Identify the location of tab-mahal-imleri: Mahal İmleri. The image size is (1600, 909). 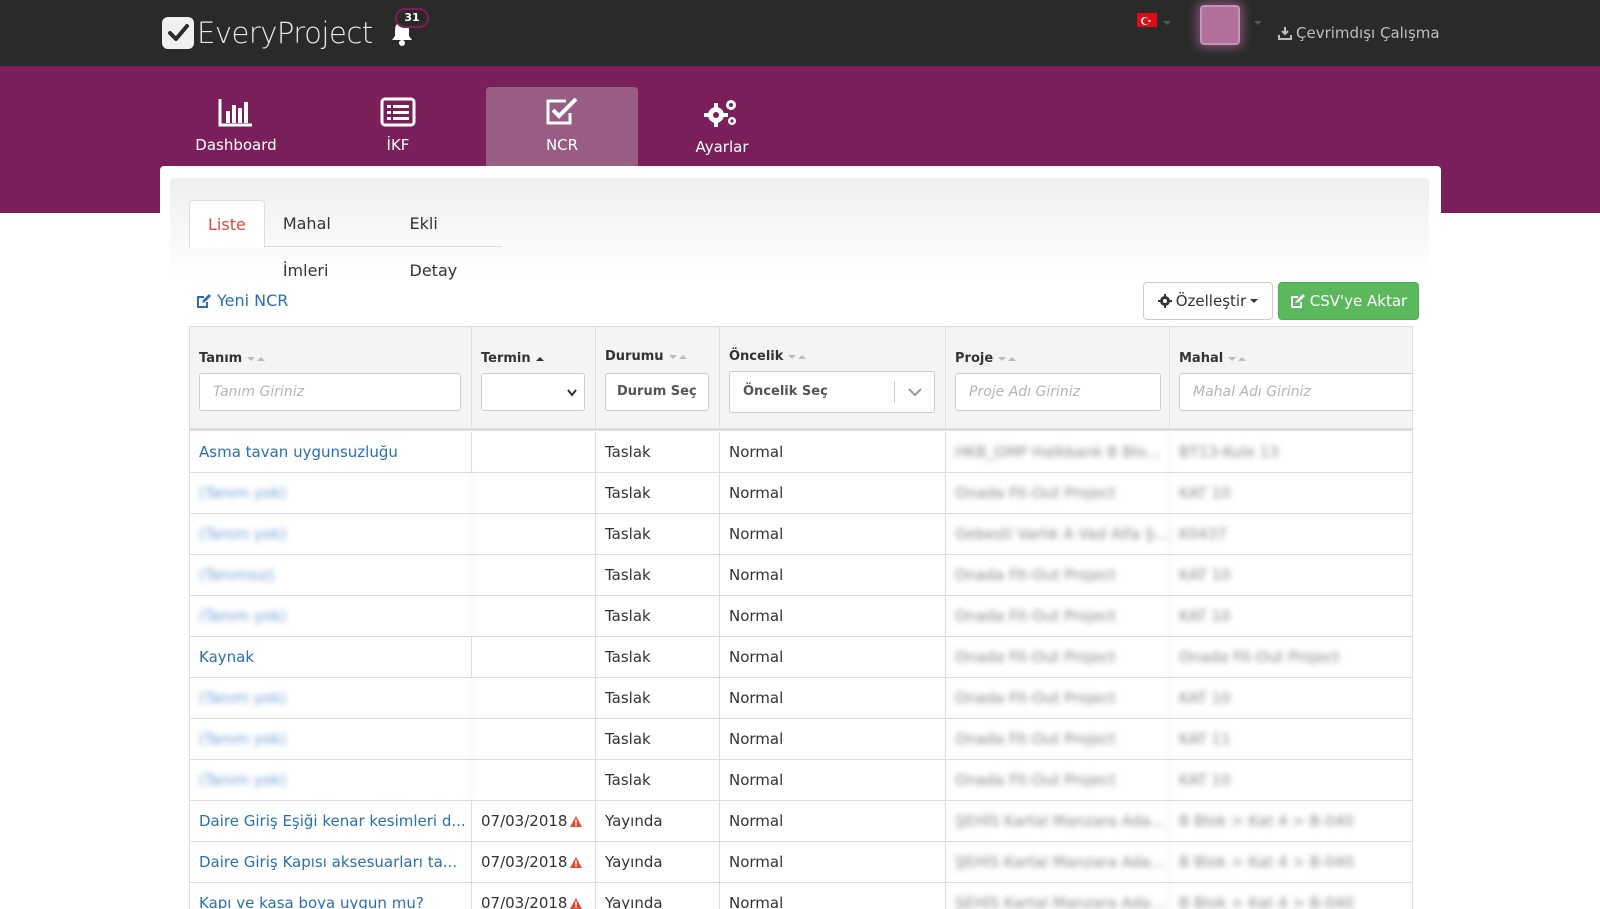
(328, 240).